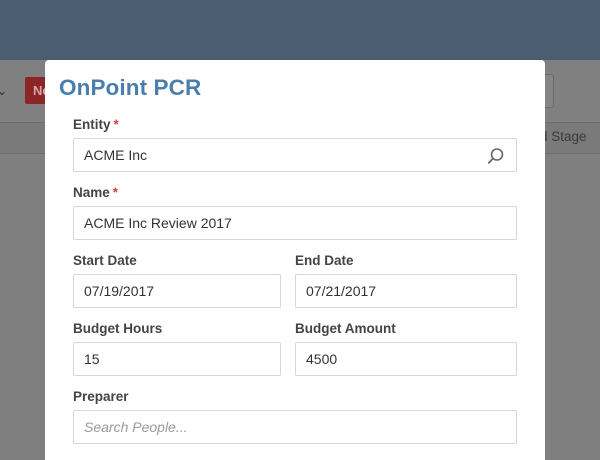 The height and width of the screenshot is (460, 600). I want to click on budget-hours-label: Budget Hours, so click(118, 328).